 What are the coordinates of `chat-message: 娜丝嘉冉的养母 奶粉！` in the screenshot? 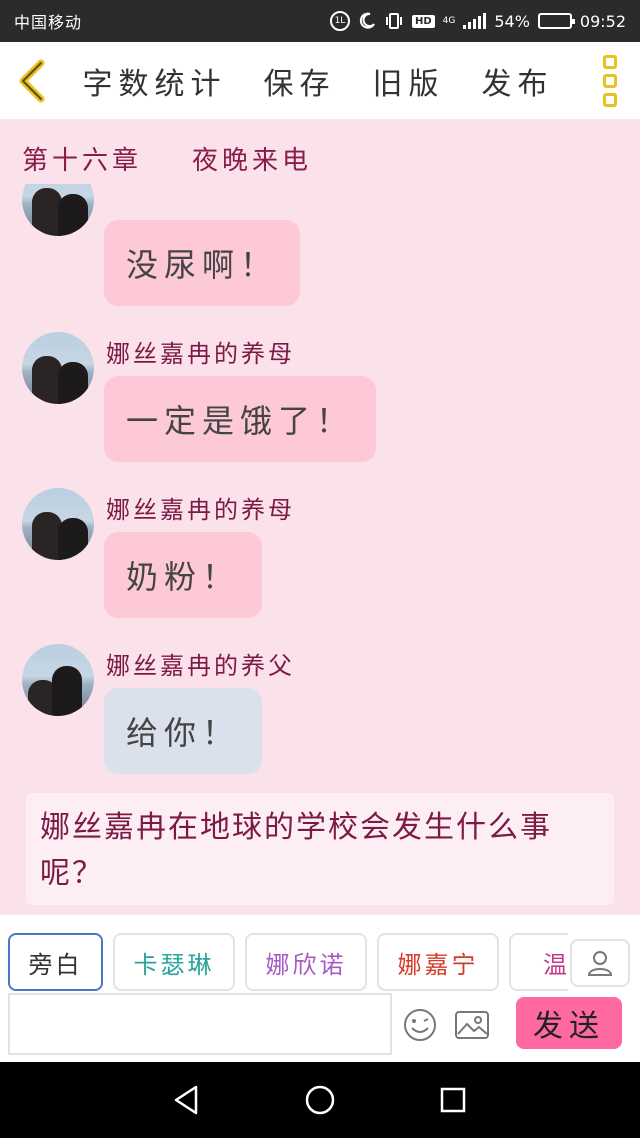 It's located at (322, 558).